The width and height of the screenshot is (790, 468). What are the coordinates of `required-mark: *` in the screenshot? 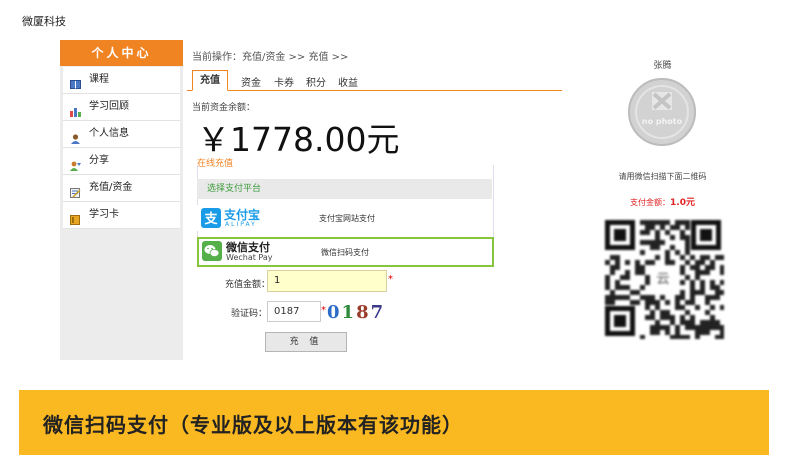 It's located at (323, 310).